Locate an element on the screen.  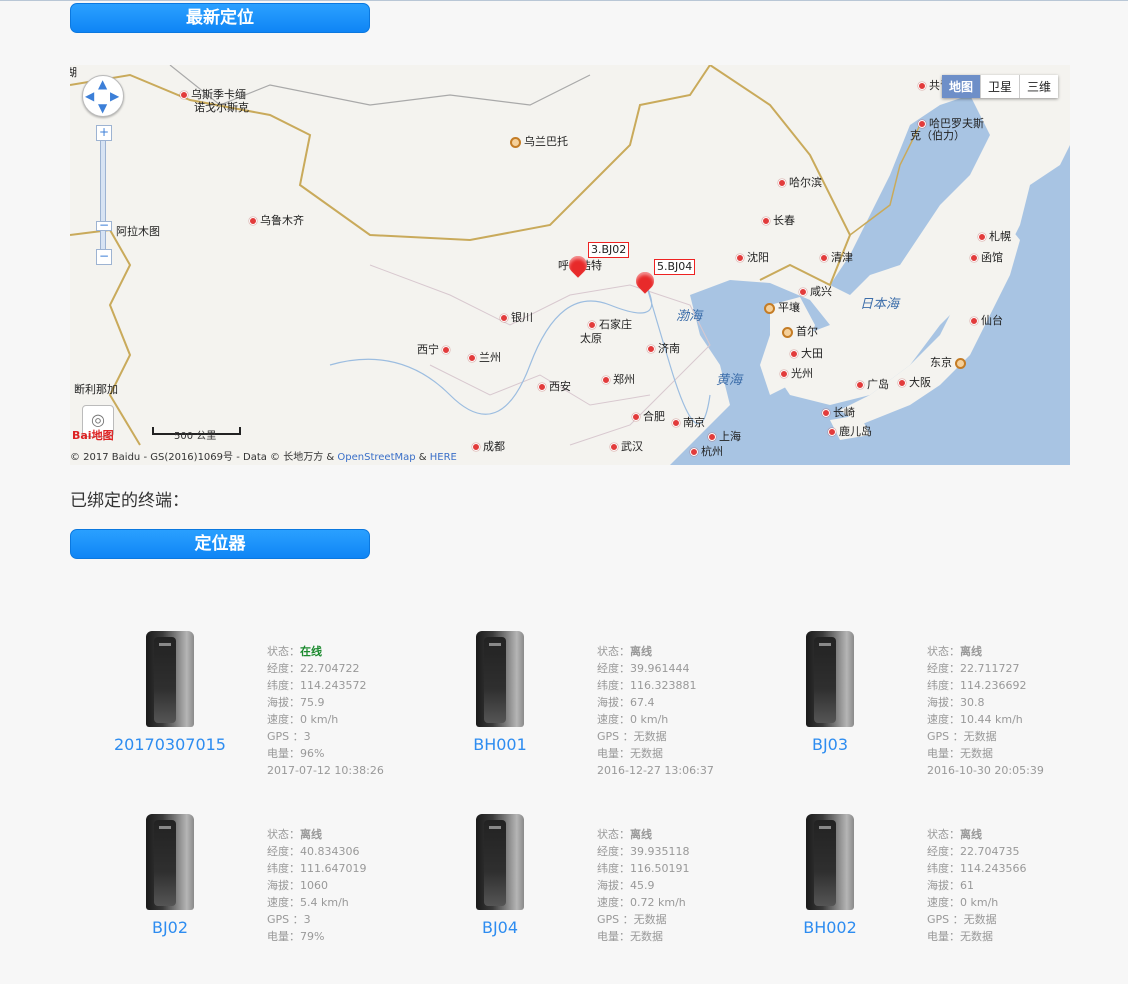
city-label: 清津 is located at coordinates (836, 258).